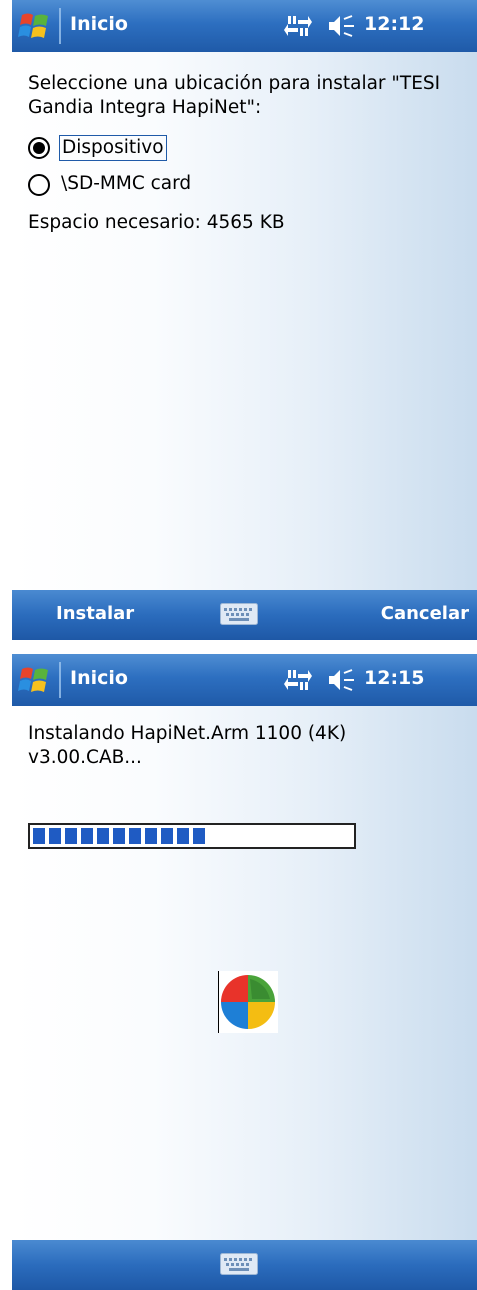  Describe the element at coordinates (394, 678) in the screenshot. I see `clock: 12:15` at that location.